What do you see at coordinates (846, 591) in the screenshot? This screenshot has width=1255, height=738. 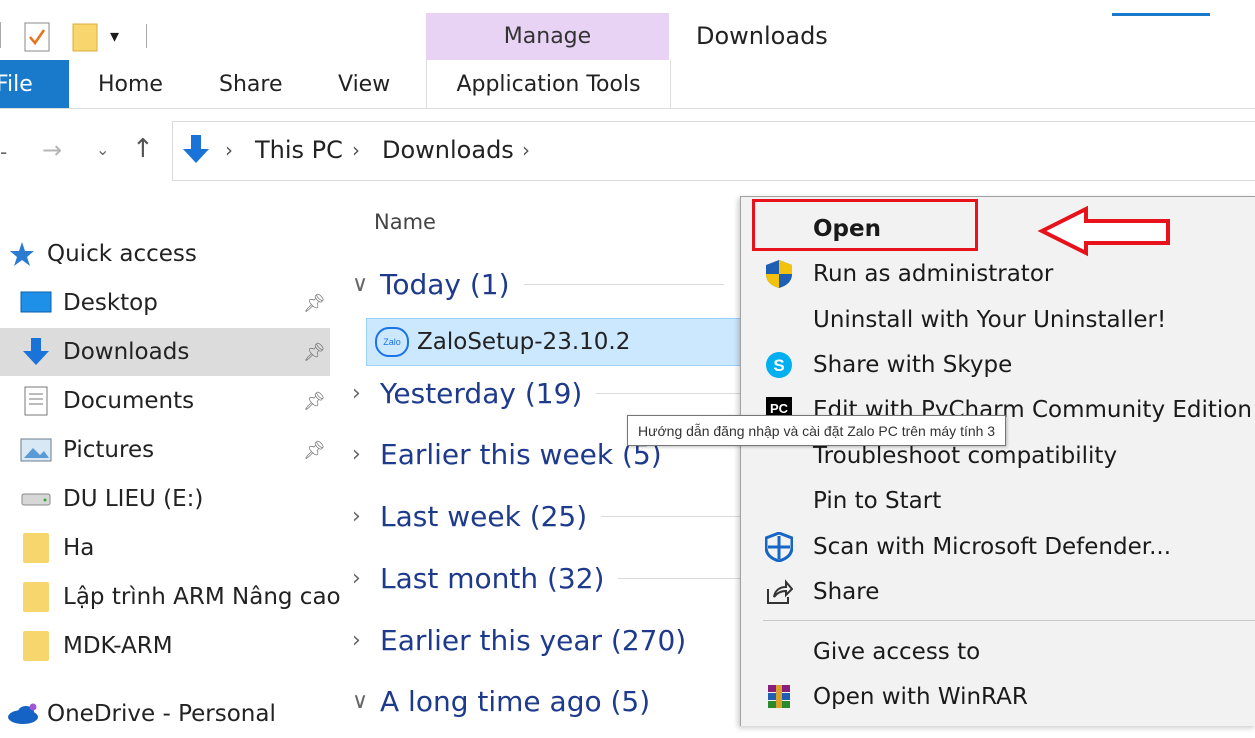 I see `menu-item-label: Share` at bounding box center [846, 591].